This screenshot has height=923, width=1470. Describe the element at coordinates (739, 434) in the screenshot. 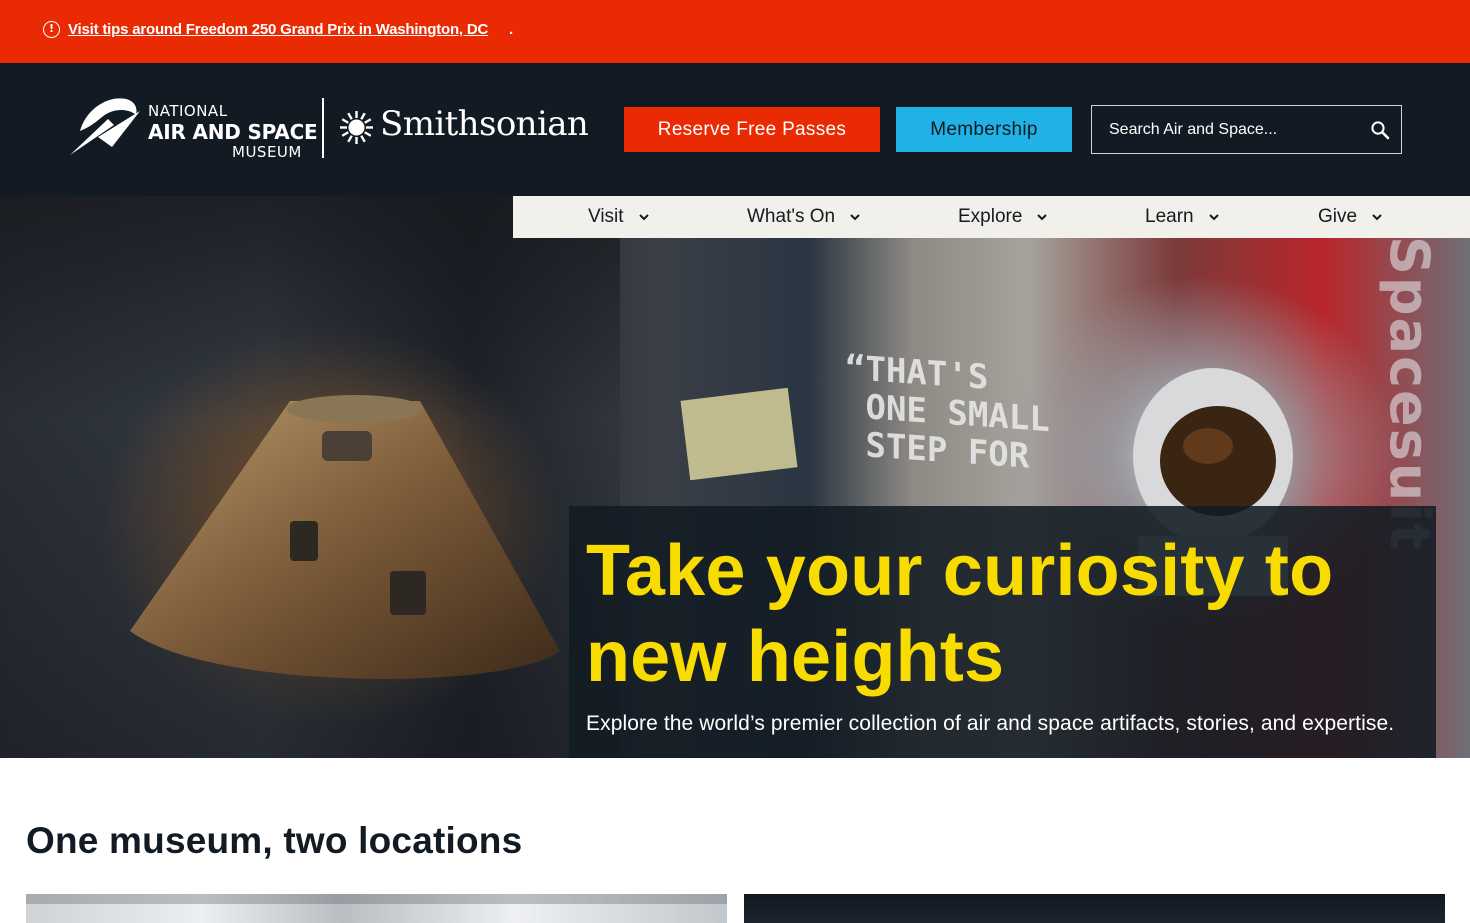

I see `sponsor-sign` at that location.